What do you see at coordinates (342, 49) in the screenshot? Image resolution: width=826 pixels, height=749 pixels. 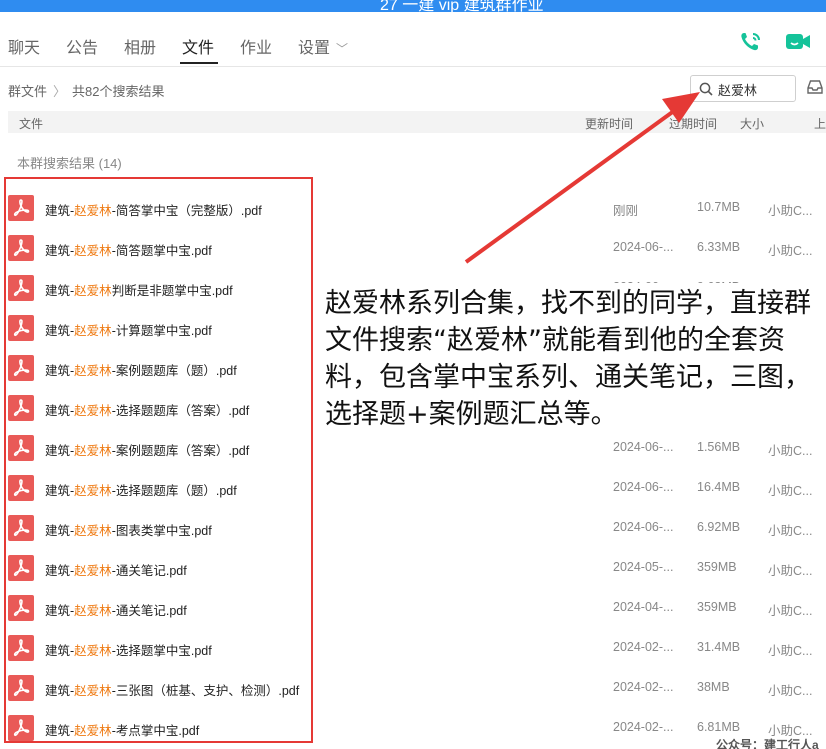 I see `chevron-down-icon: ﹀` at bounding box center [342, 49].